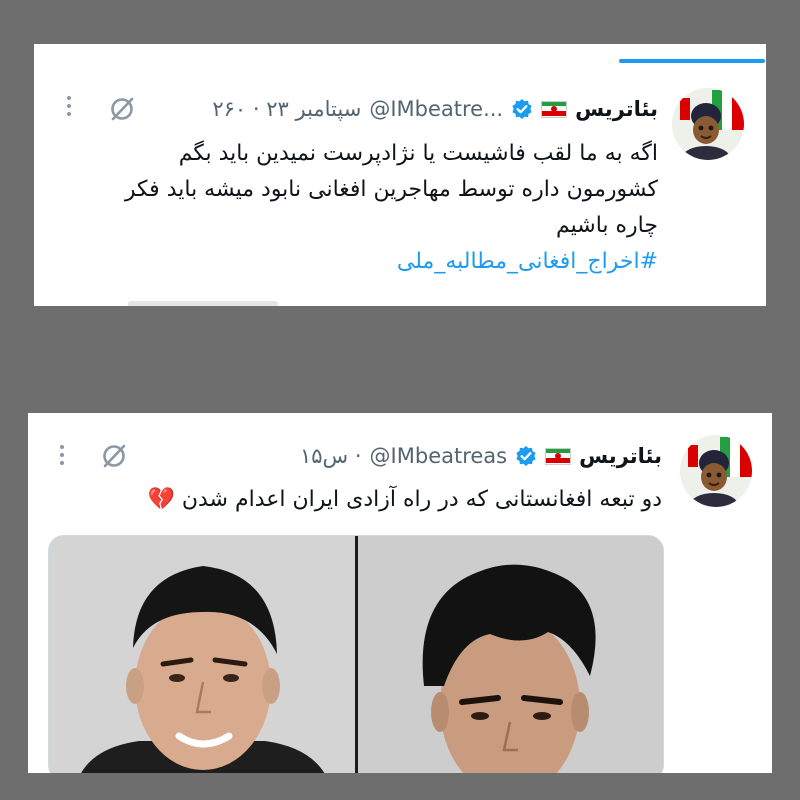 Image resolution: width=800 pixels, height=800 pixels. What do you see at coordinates (286, 109) in the screenshot?
I see `timestamp: ۲۶۰ · ۲۳ سپتامبر` at bounding box center [286, 109].